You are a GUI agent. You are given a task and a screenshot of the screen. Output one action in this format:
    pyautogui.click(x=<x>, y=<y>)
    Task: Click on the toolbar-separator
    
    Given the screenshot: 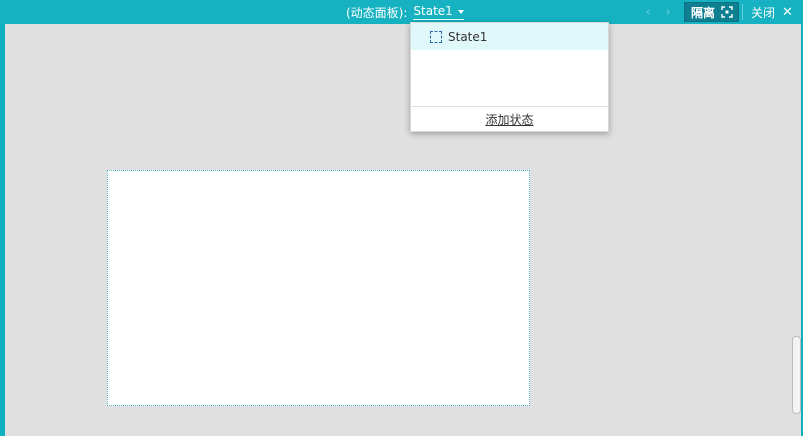 What is the action you would take?
    pyautogui.click(x=742, y=12)
    